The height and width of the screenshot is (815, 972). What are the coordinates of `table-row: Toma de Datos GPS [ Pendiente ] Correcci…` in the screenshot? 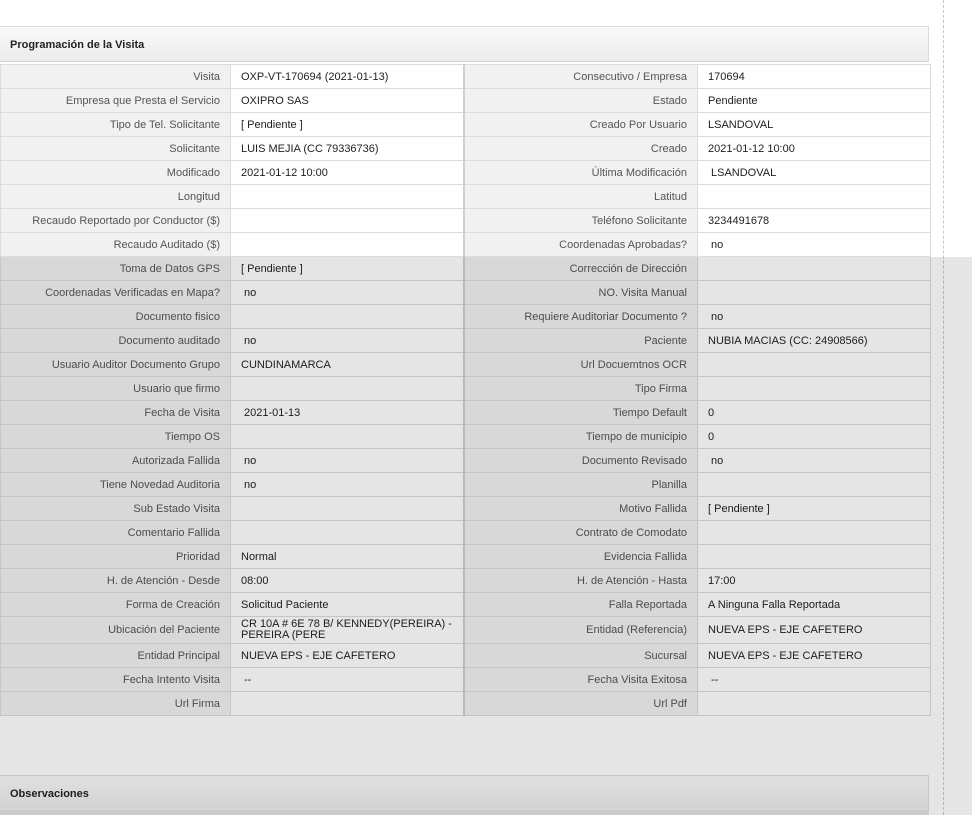 It's located at (465, 268).